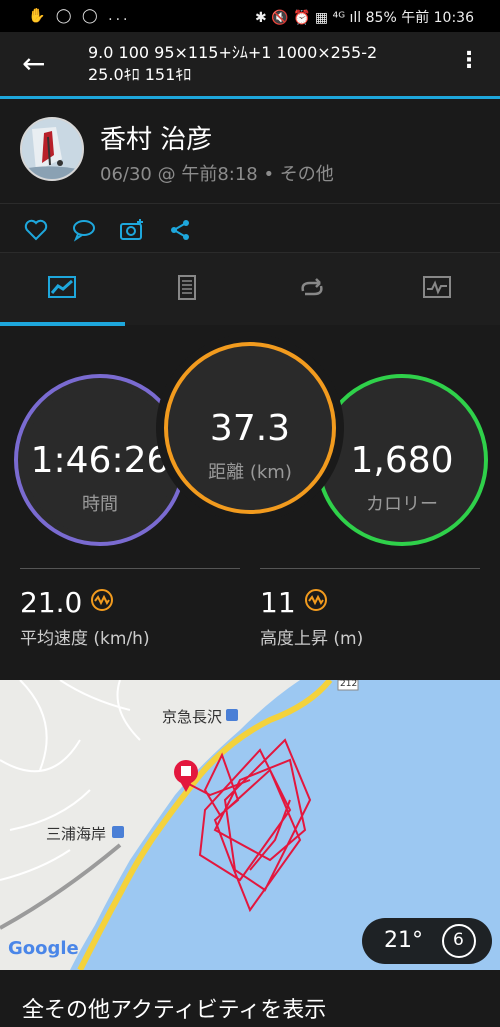 The height and width of the screenshot is (1027, 500). I want to click on distance-value: 37.3, so click(250, 428).